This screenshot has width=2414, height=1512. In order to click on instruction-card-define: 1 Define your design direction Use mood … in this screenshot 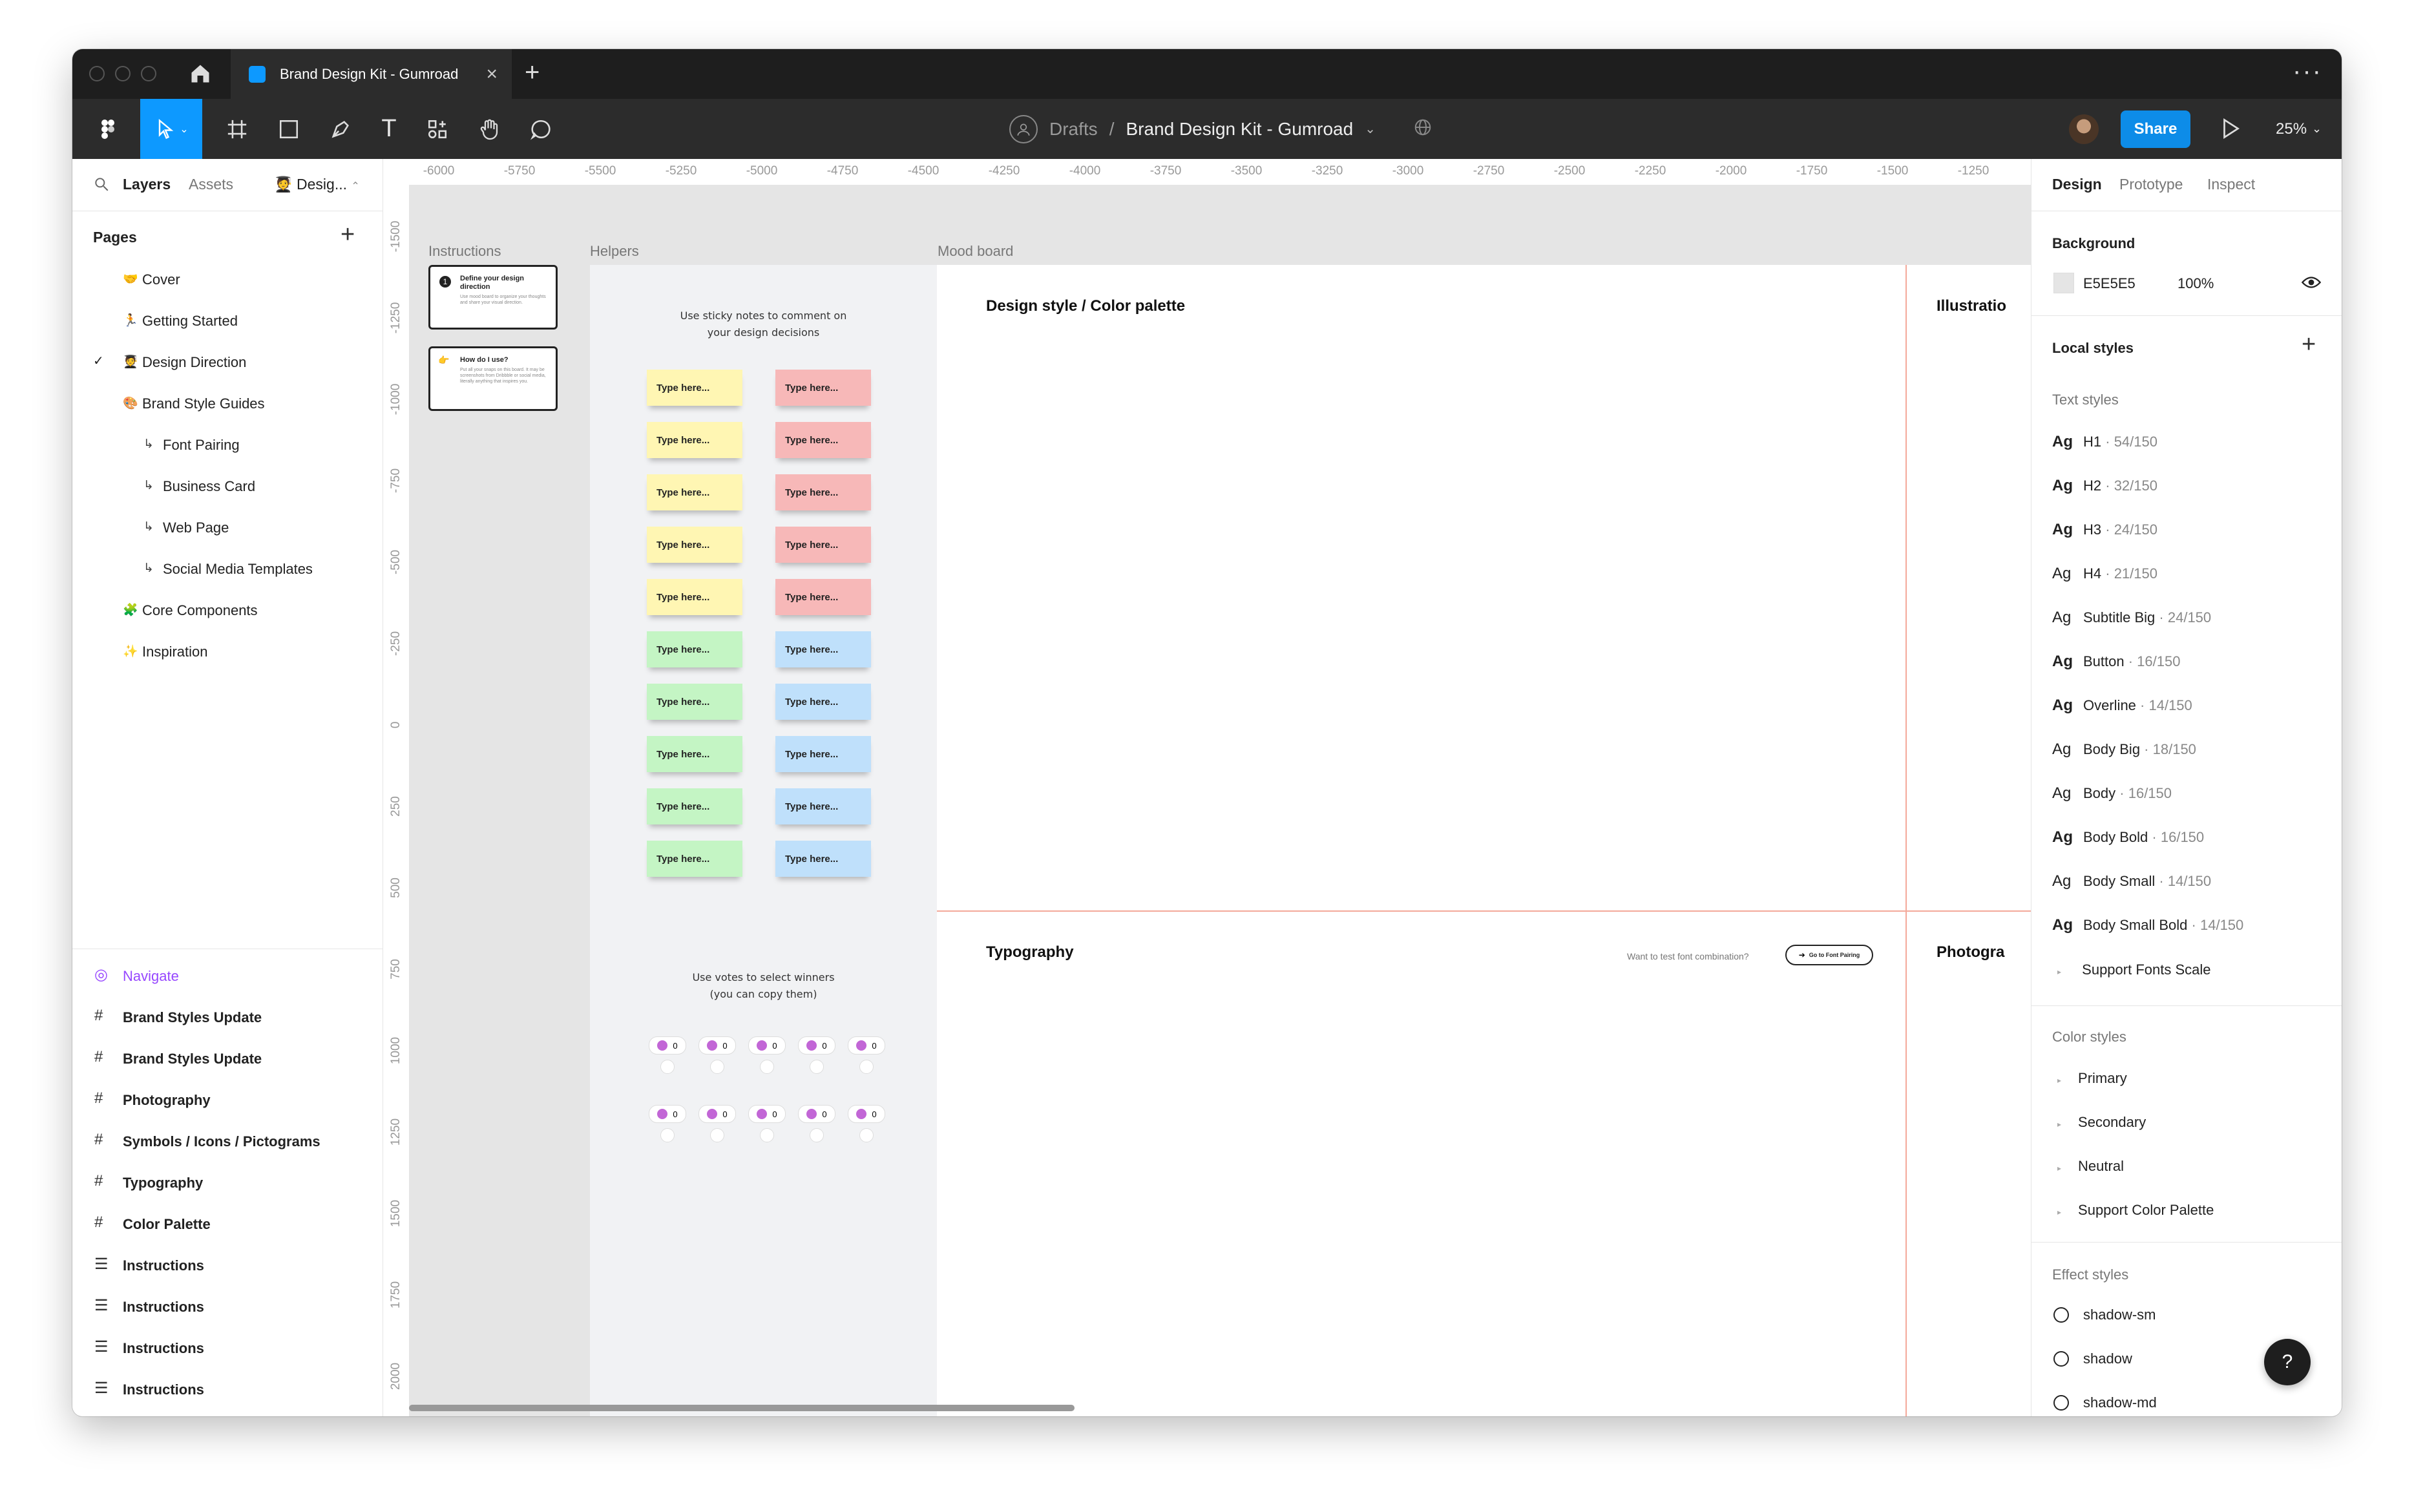, I will do `click(493, 298)`.